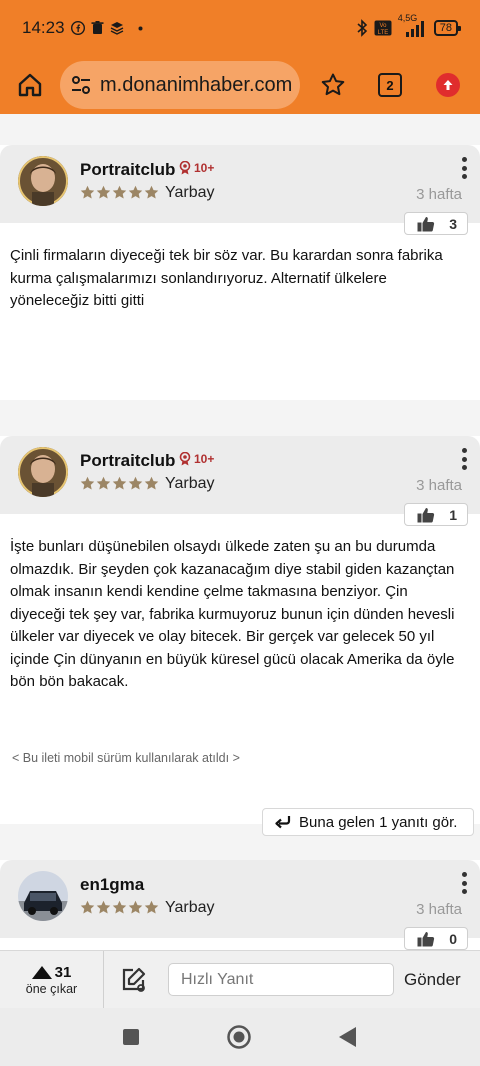 This screenshot has width=480, height=1066. I want to click on home-button, so click(30, 85).